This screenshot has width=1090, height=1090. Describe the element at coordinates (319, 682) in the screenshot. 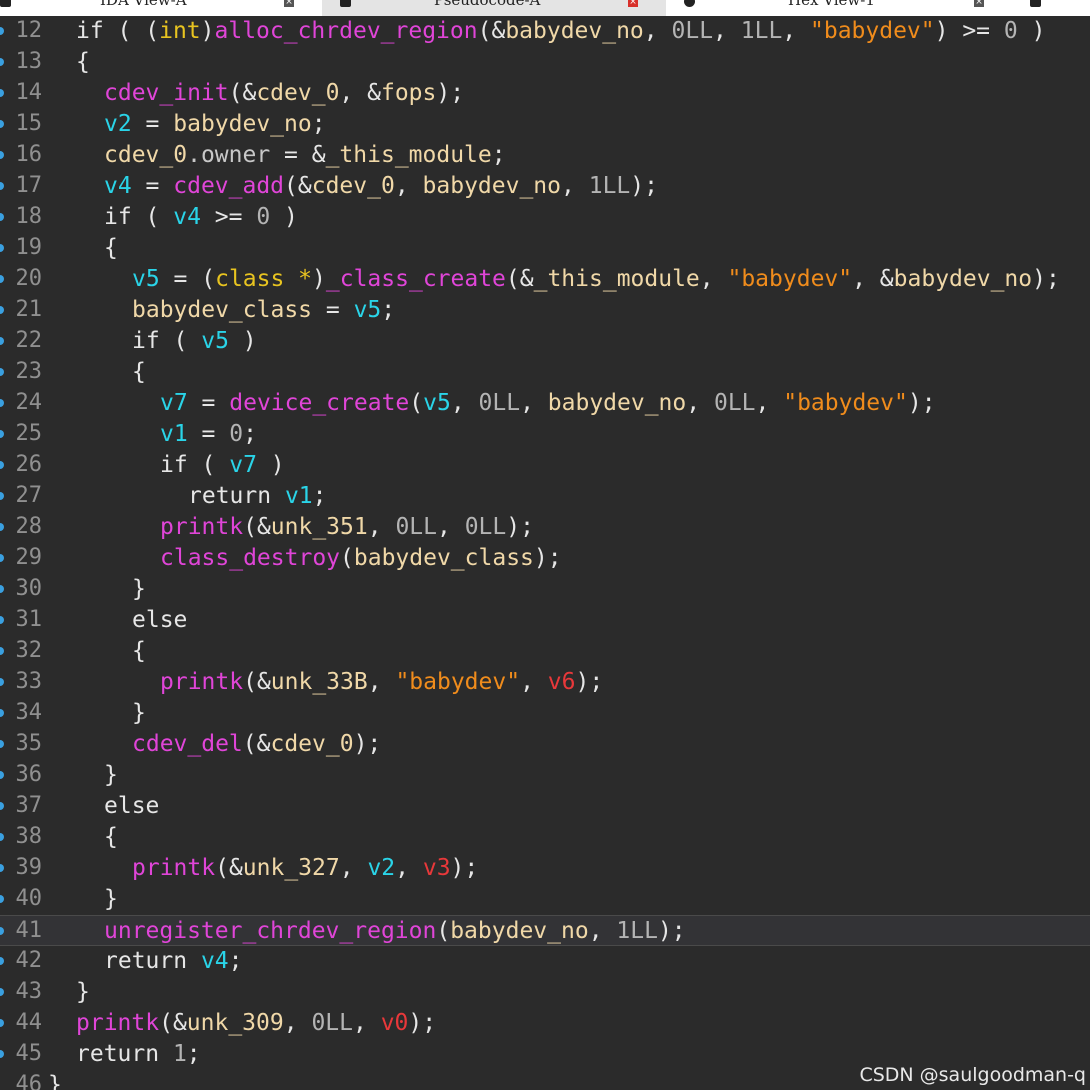

I see `code-token: unk_33B` at that location.